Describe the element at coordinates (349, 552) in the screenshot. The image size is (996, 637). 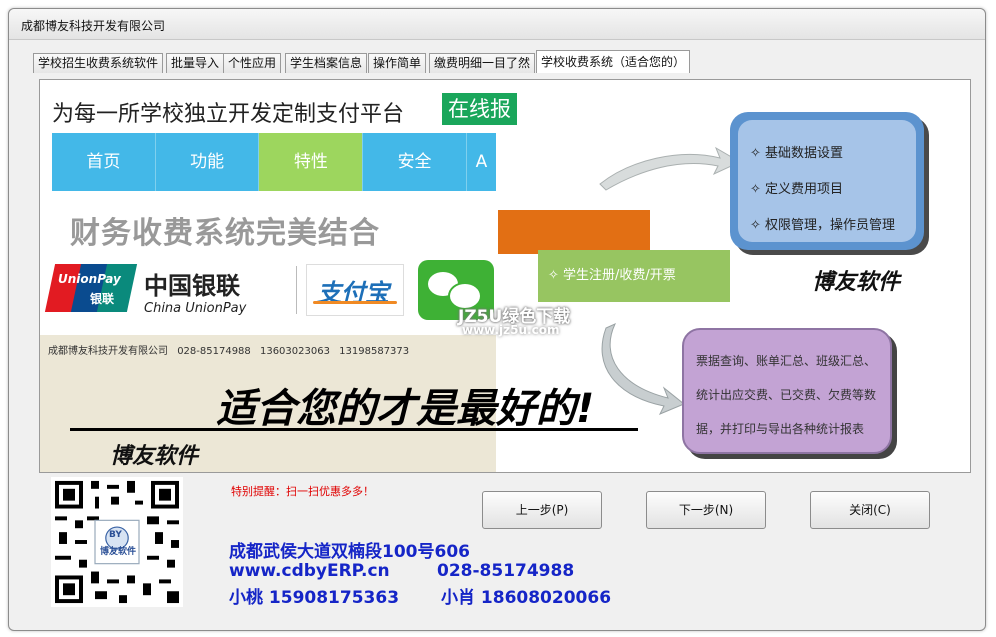
I see `company-address: 成都武侯大道双楠段100号606` at that location.